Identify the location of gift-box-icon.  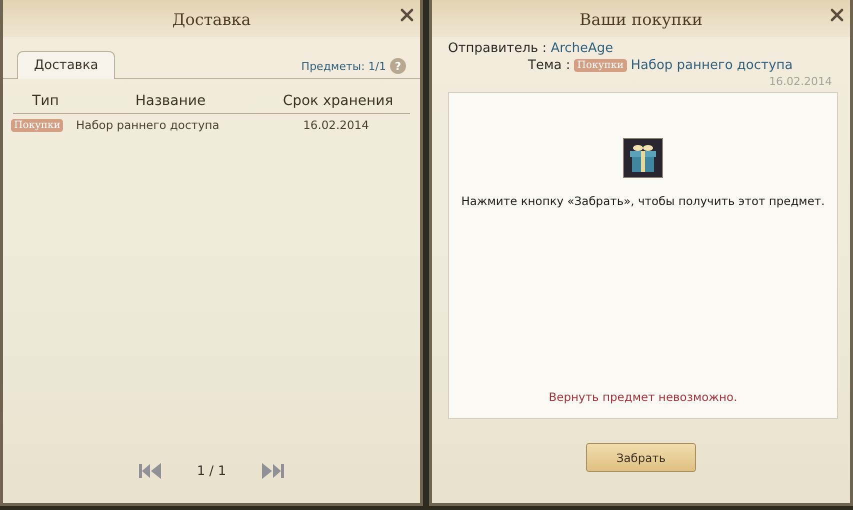
(643, 158).